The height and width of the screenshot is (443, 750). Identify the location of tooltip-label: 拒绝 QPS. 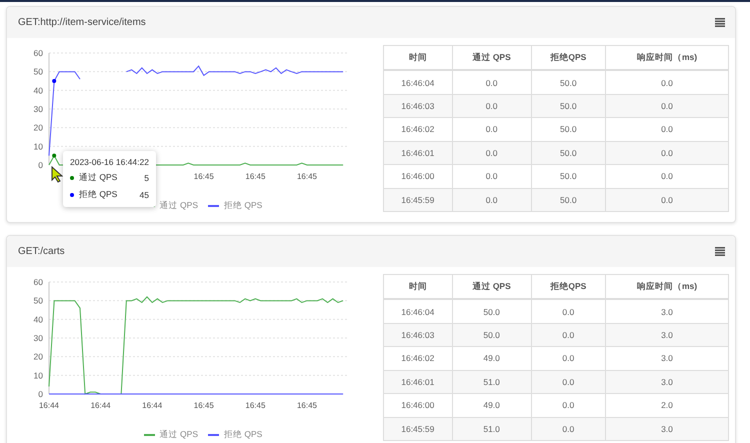
(98, 195).